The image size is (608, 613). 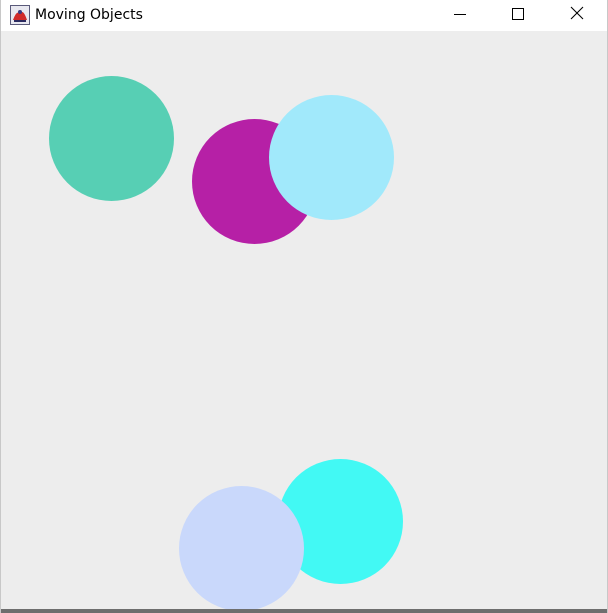 I want to click on teal-circle, so click(x=111, y=138).